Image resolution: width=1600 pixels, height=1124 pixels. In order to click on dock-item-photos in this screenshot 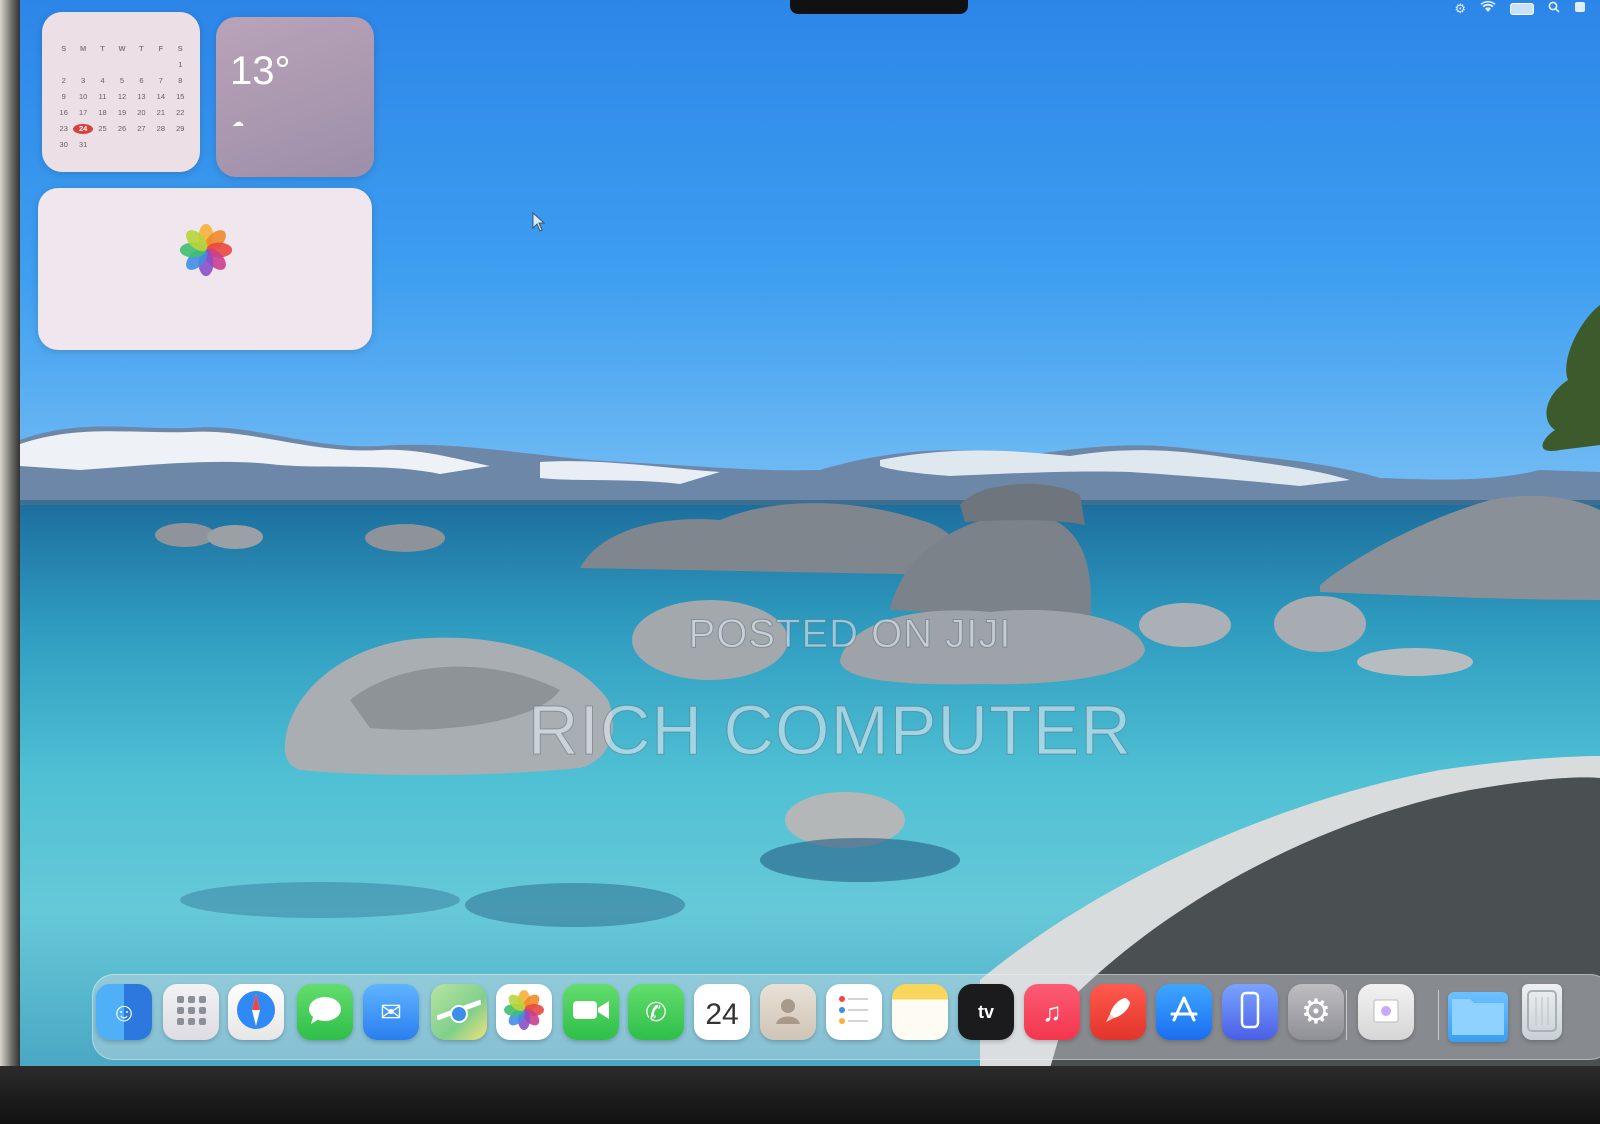, I will do `click(524, 1012)`.